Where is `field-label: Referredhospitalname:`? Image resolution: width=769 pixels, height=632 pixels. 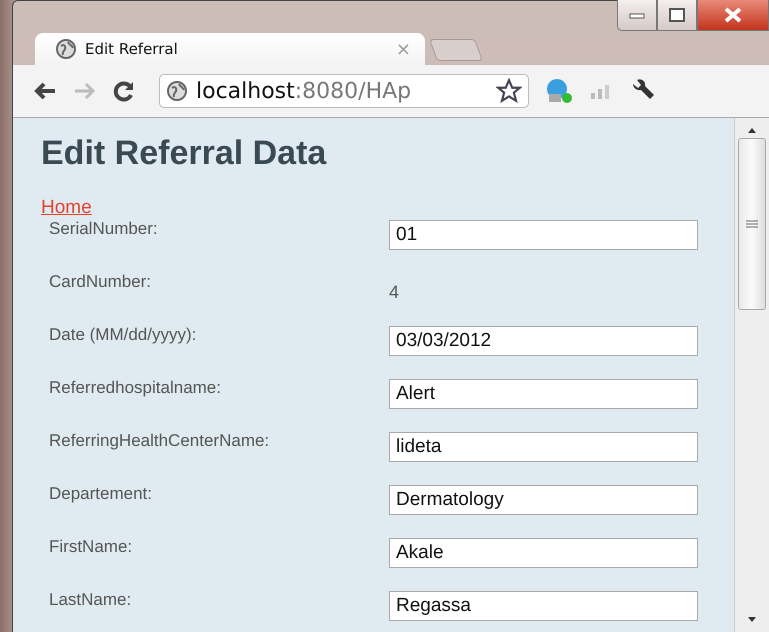 field-label: Referredhospitalname: is located at coordinates (135, 388).